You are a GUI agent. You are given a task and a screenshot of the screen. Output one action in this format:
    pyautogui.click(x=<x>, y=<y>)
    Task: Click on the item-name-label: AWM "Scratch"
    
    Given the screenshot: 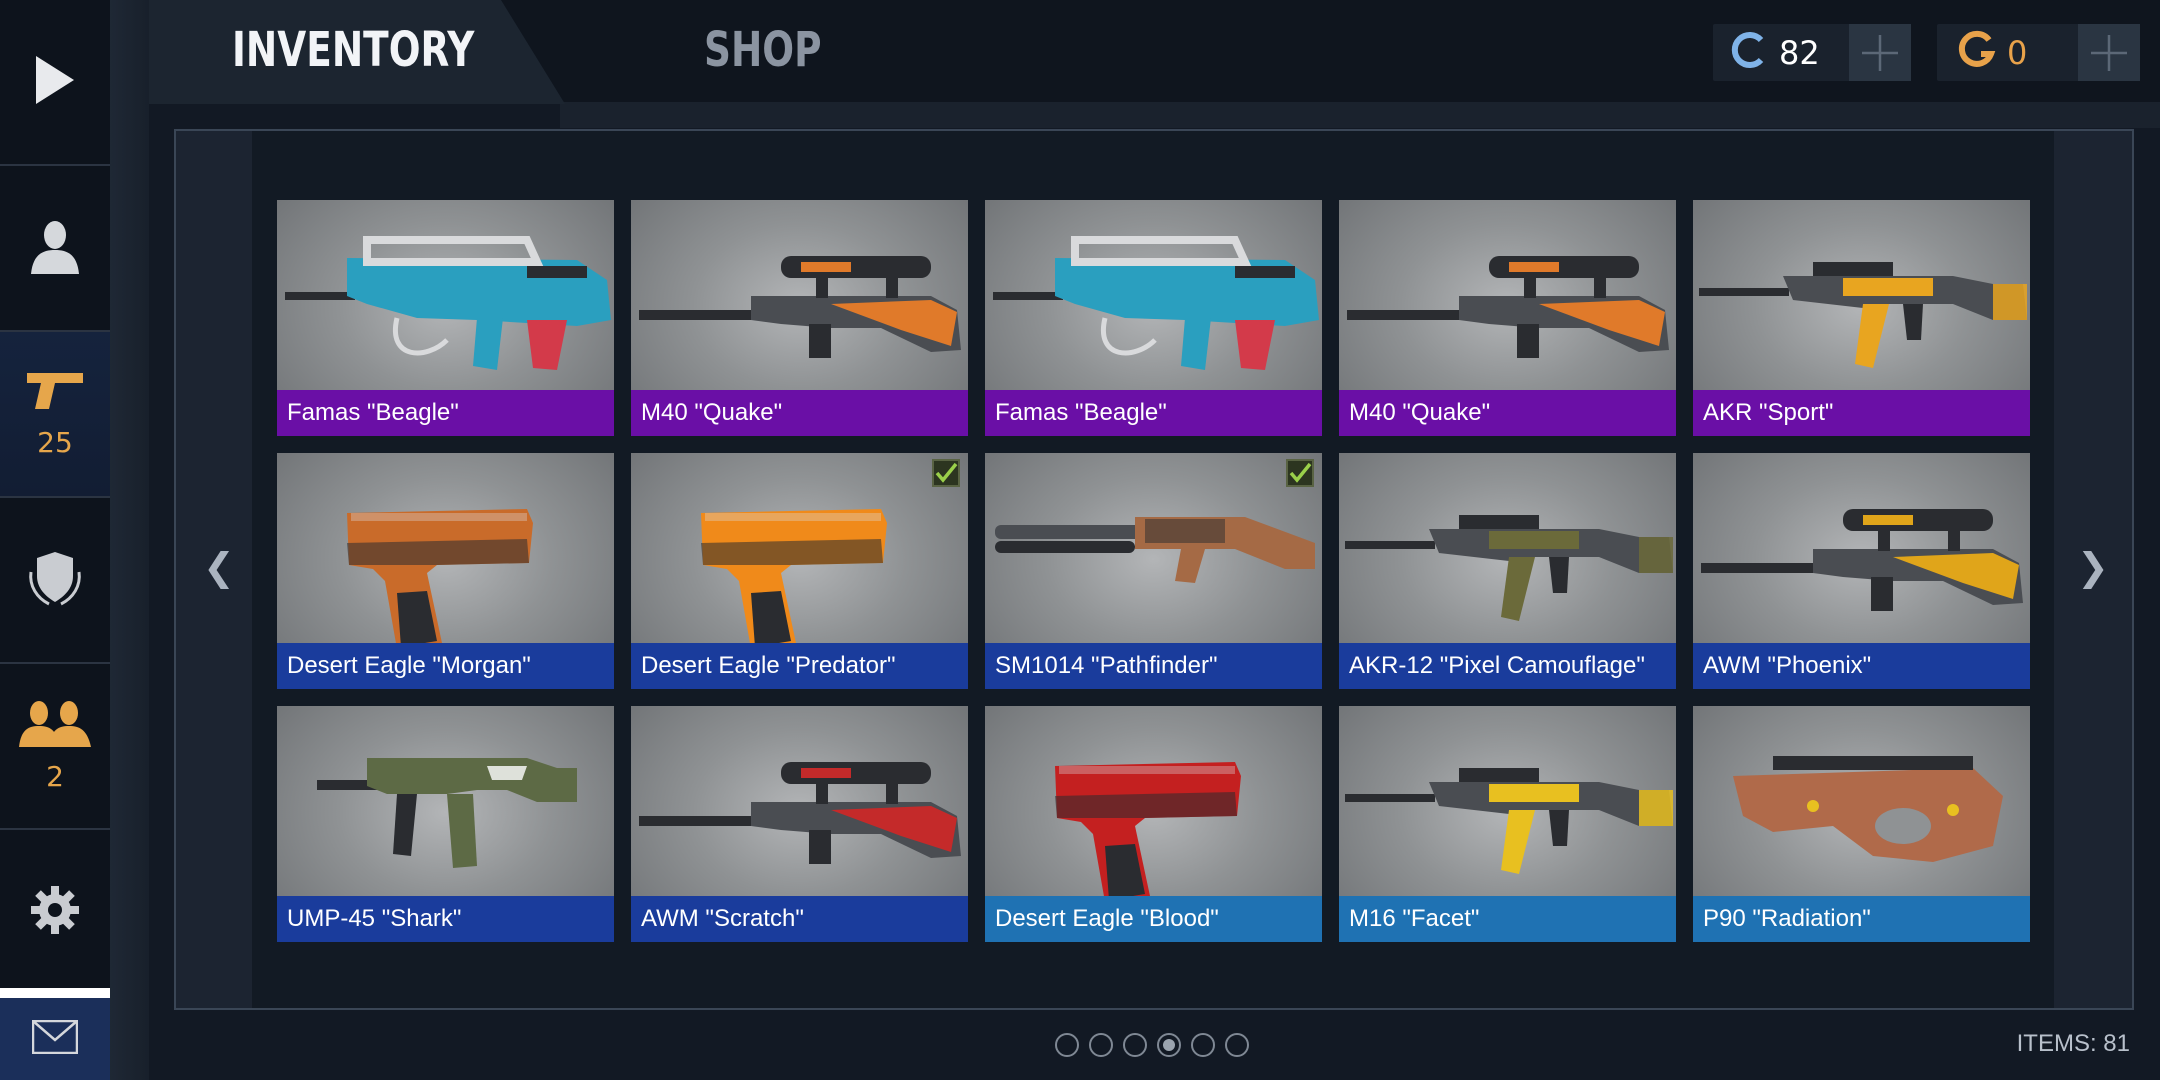 What is the action you would take?
    pyautogui.click(x=799, y=919)
    